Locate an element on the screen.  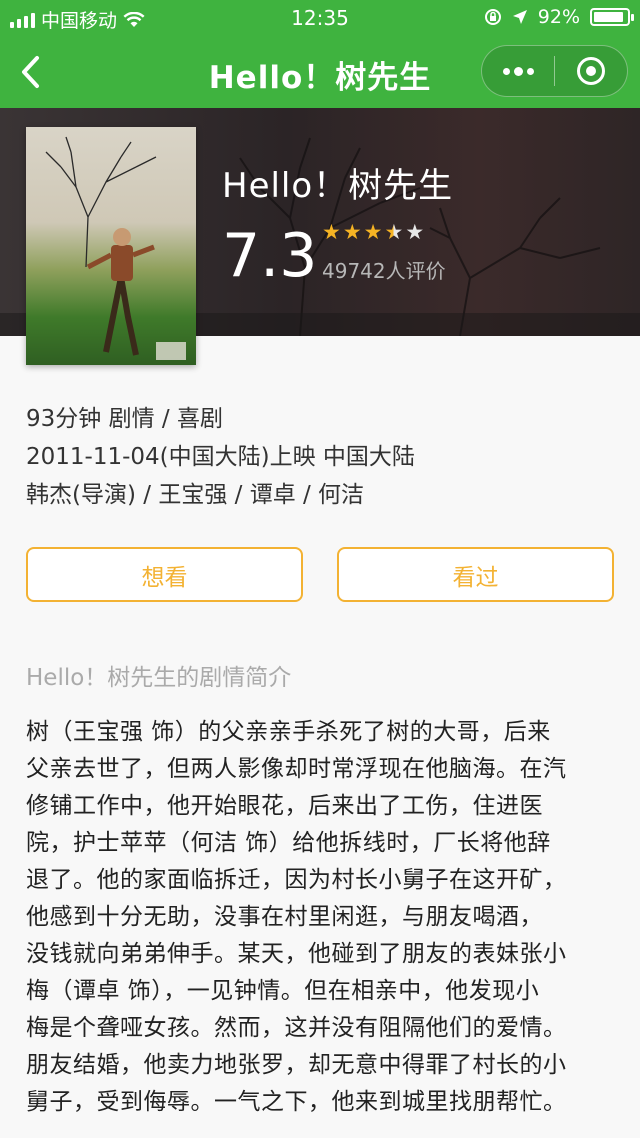
summary-heading: Hello！树先生的剧情简介 is located at coordinates (159, 678).